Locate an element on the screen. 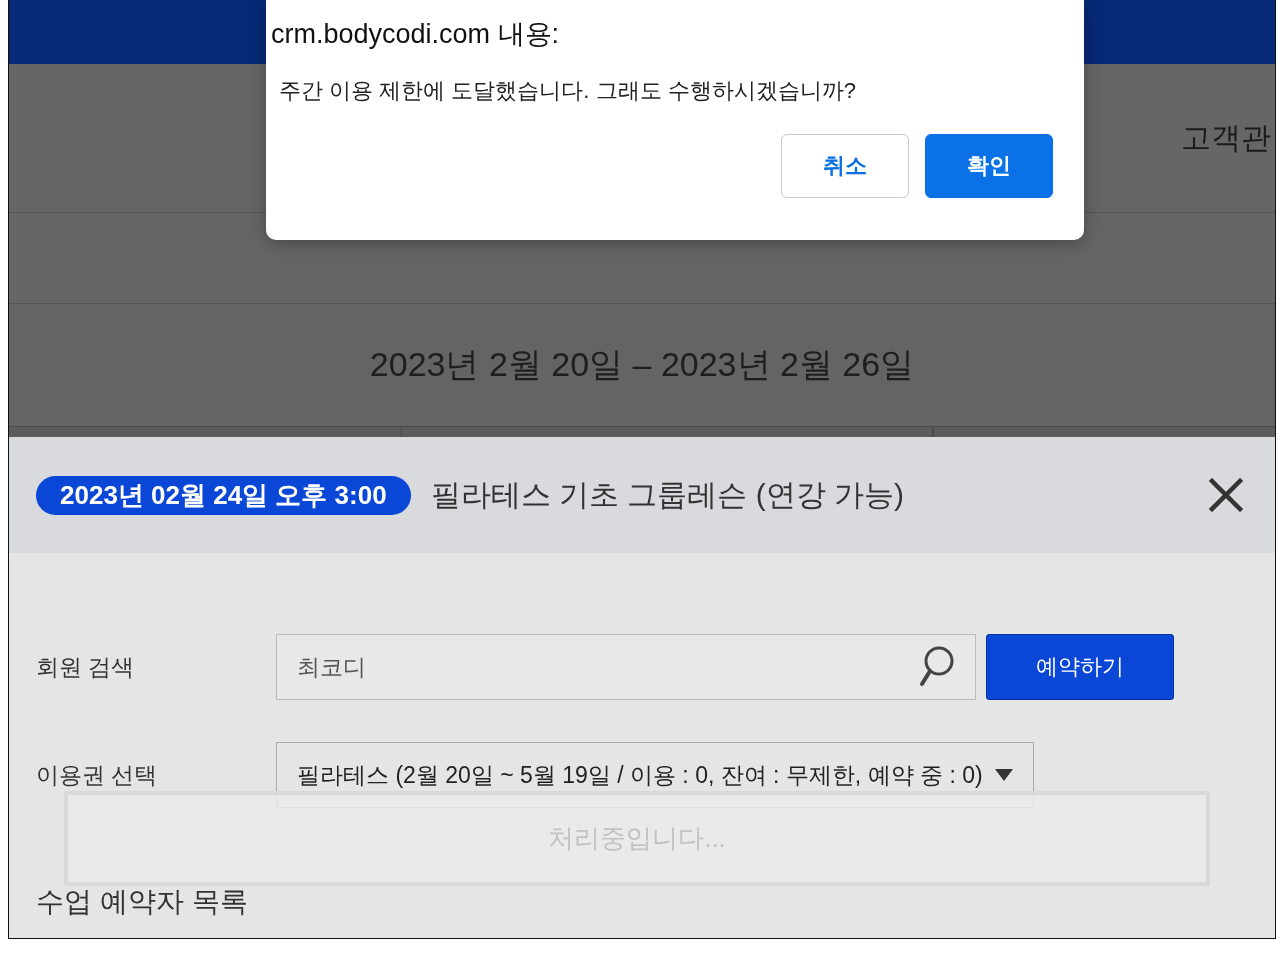 The height and width of the screenshot is (956, 1284). week-range: 2023년 2월 20일 – 2023년 2월 26일 is located at coordinates (642, 364).